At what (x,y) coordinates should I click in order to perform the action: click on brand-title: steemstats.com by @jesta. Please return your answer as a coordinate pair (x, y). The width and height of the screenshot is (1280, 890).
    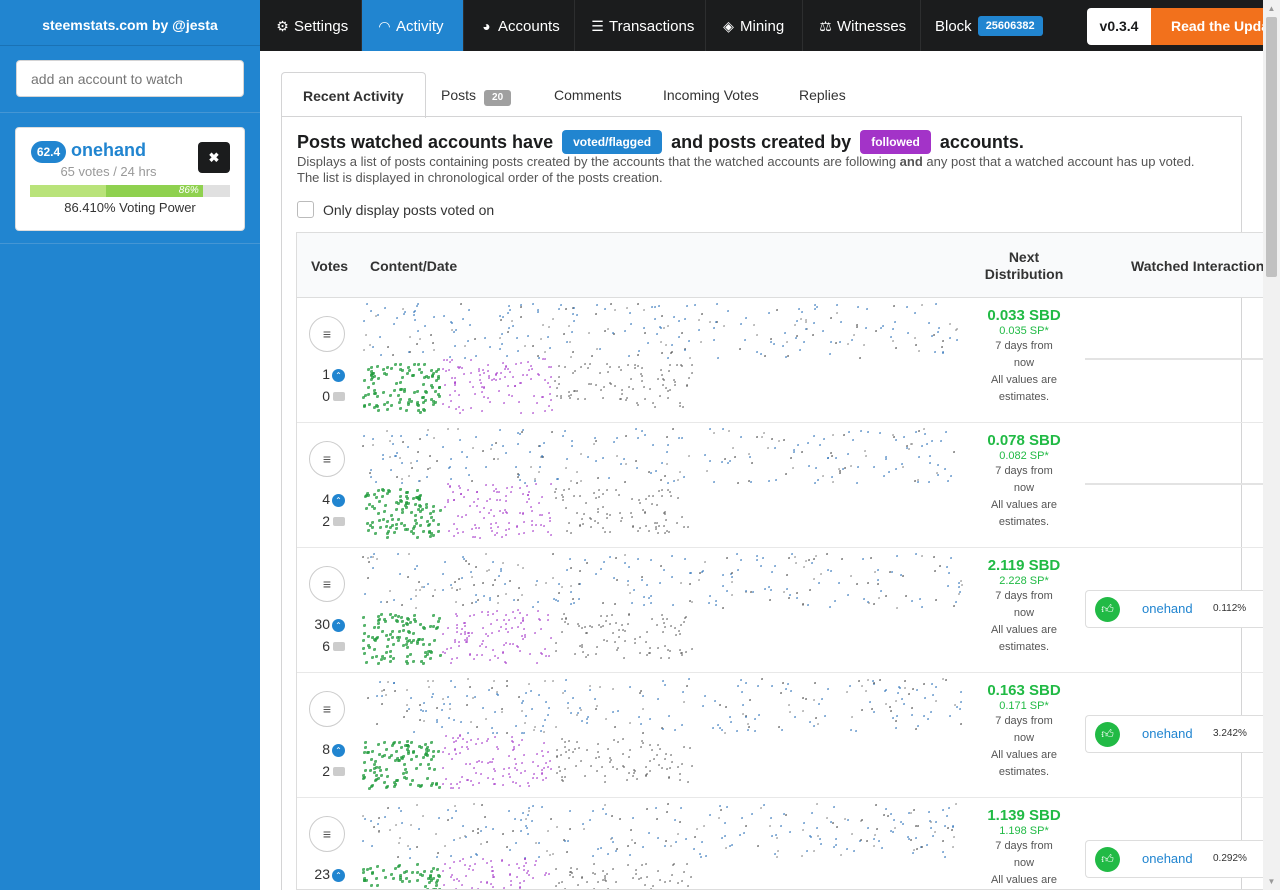
    Looking at the image, I should click on (130, 23).